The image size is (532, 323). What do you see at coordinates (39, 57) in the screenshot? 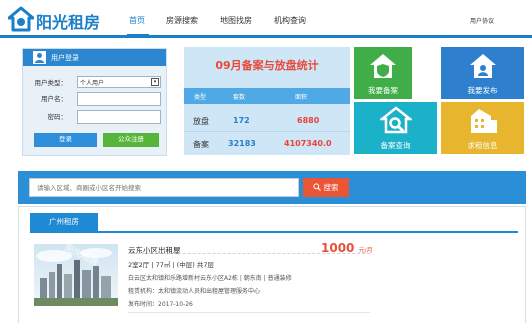
I see `user-icon` at bounding box center [39, 57].